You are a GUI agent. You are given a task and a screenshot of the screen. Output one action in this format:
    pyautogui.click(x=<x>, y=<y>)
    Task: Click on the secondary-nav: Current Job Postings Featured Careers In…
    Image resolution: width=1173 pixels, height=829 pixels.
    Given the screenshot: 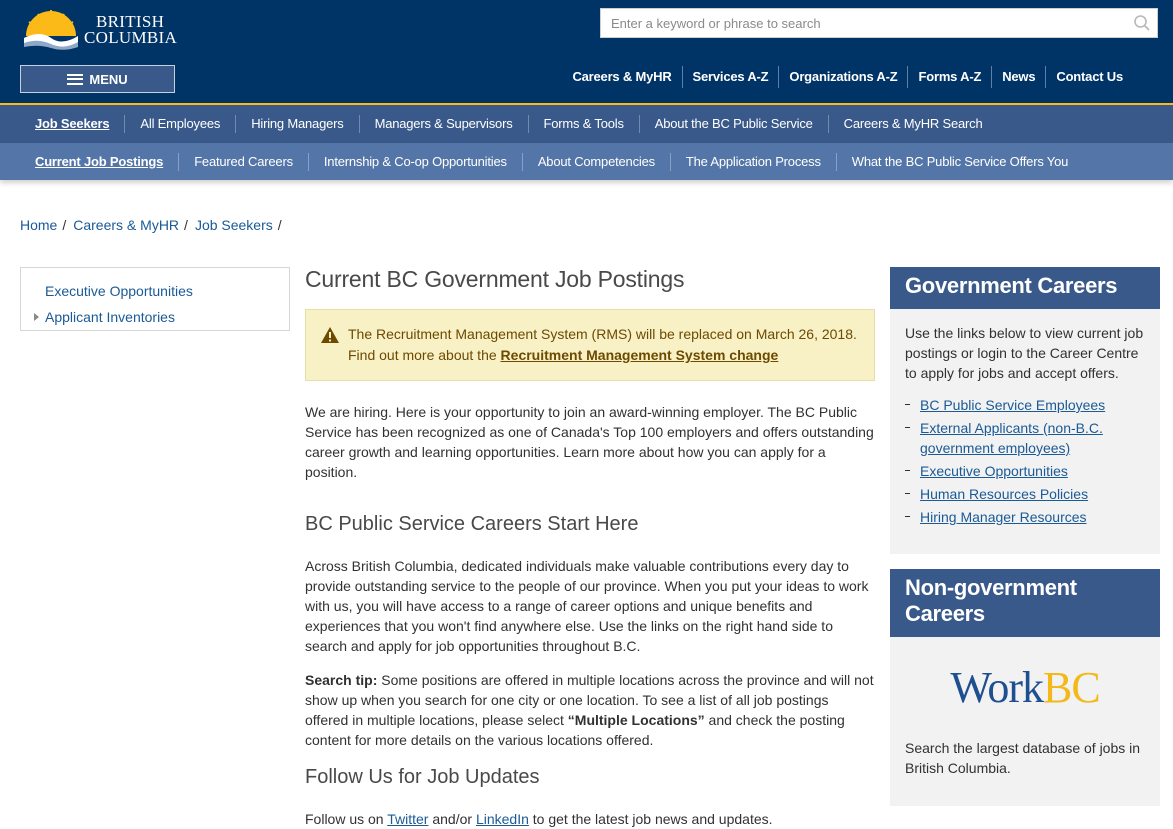 What is the action you would take?
    pyautogui.click(x=586, y=161)
    